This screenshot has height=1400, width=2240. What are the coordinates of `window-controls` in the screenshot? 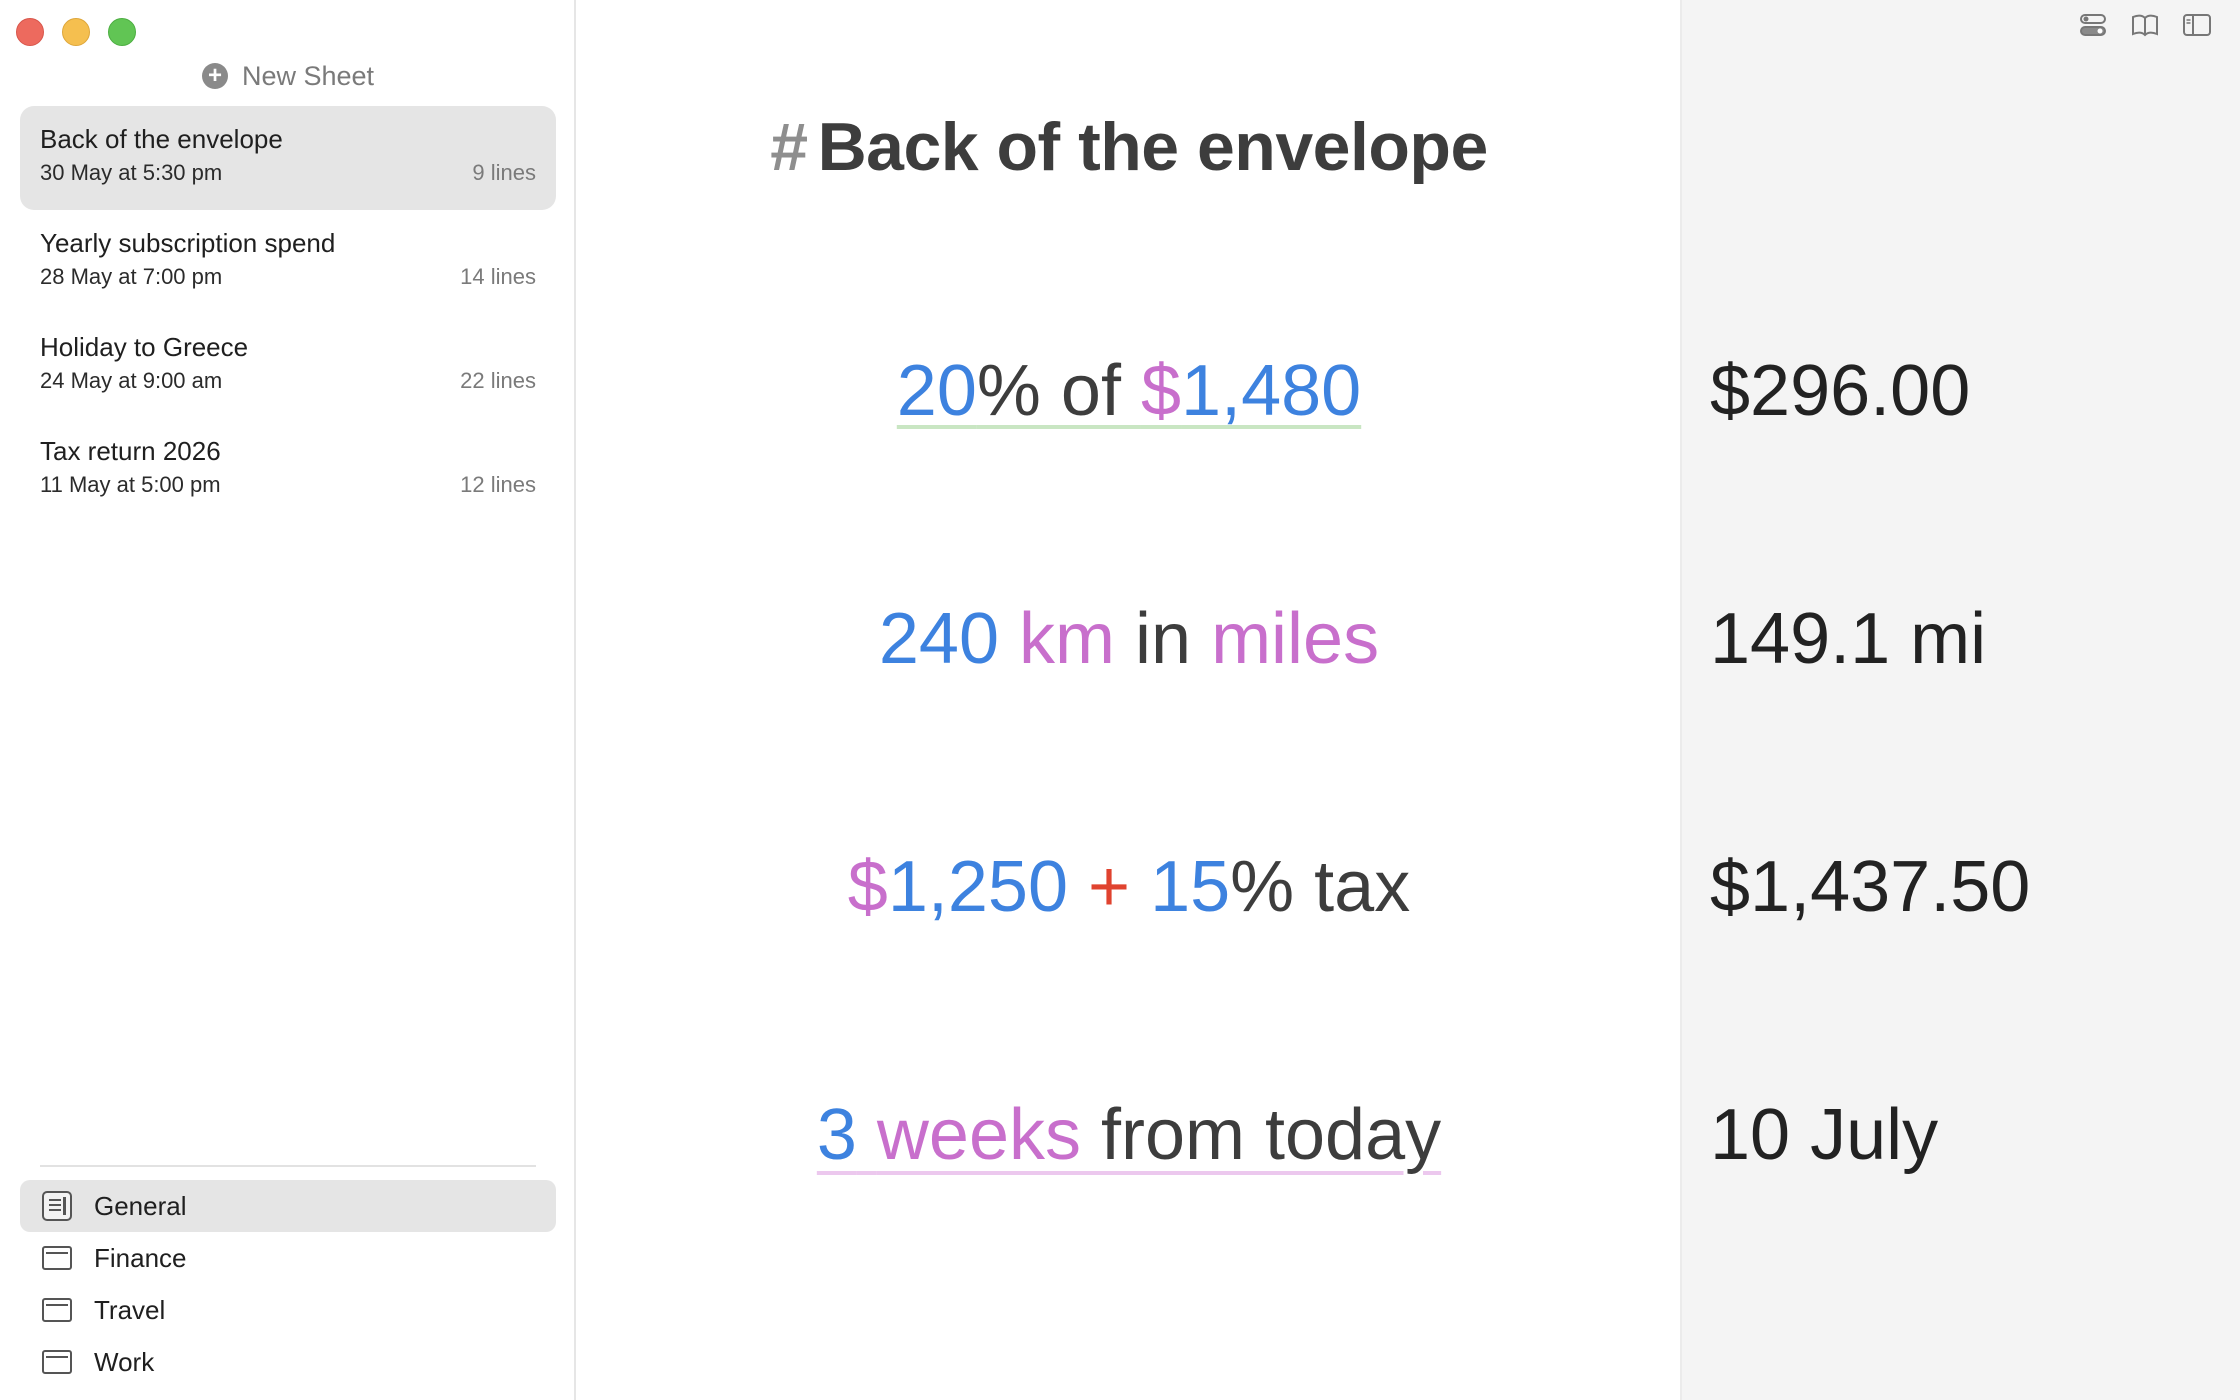 It's located at (76, 32).